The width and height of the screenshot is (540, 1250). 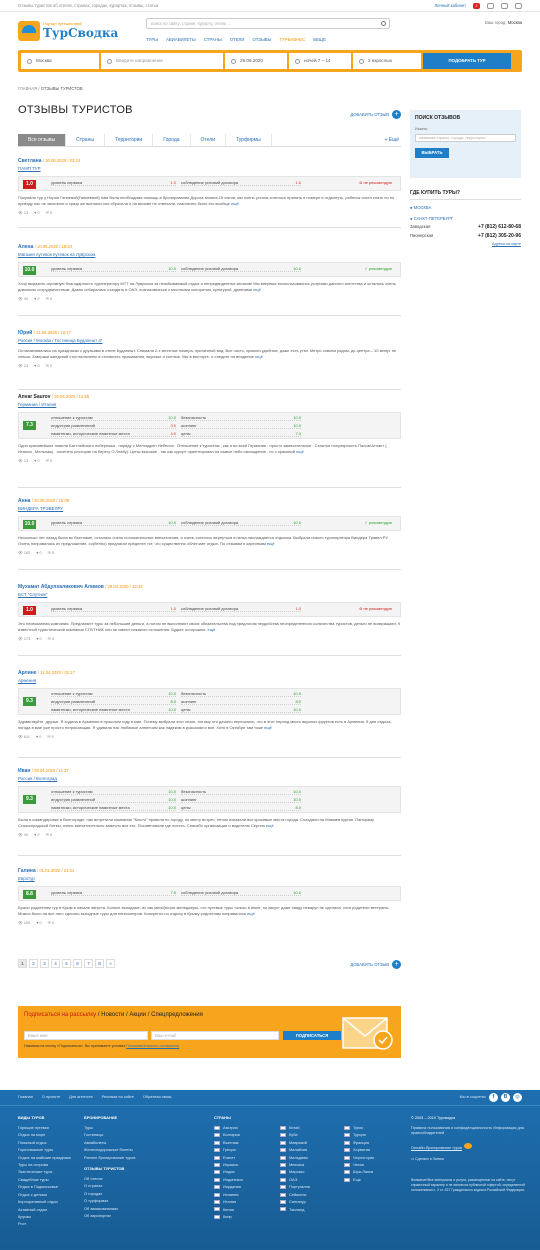 I want to click on tab-cities: Города, so click(x=172, y=140).